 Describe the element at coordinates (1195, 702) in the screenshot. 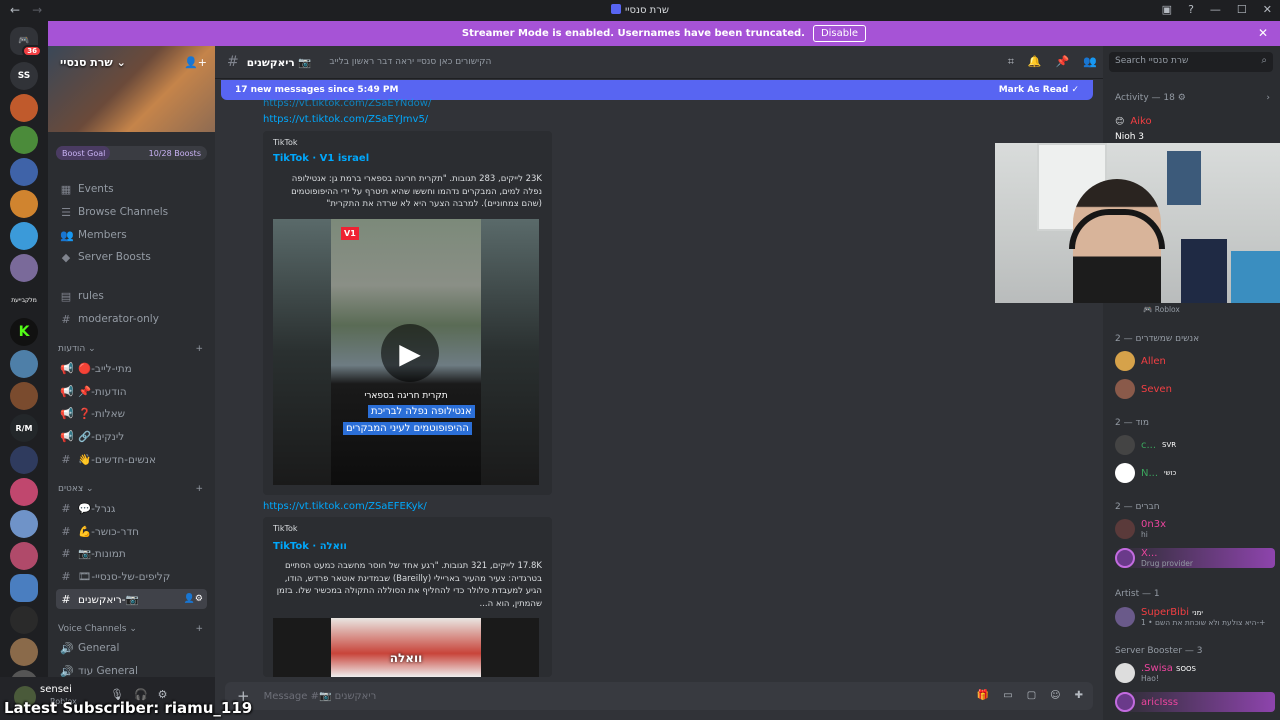

I see `member-aricisss: aricIsss` at that location.